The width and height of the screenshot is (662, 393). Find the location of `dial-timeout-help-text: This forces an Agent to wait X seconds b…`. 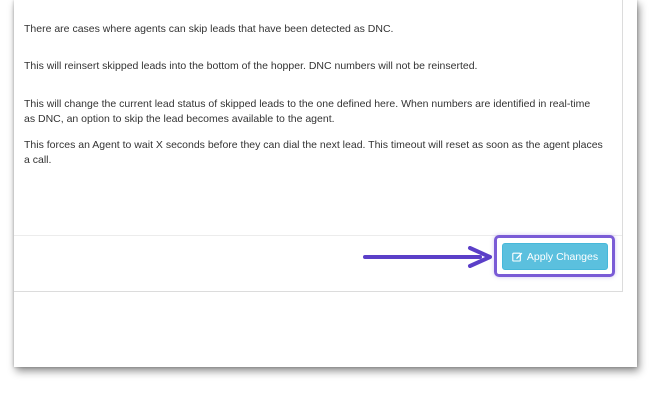

dial-timeout-help-text: This forces an Agent to wait X seconds b… is located at coordinates (313, 152).